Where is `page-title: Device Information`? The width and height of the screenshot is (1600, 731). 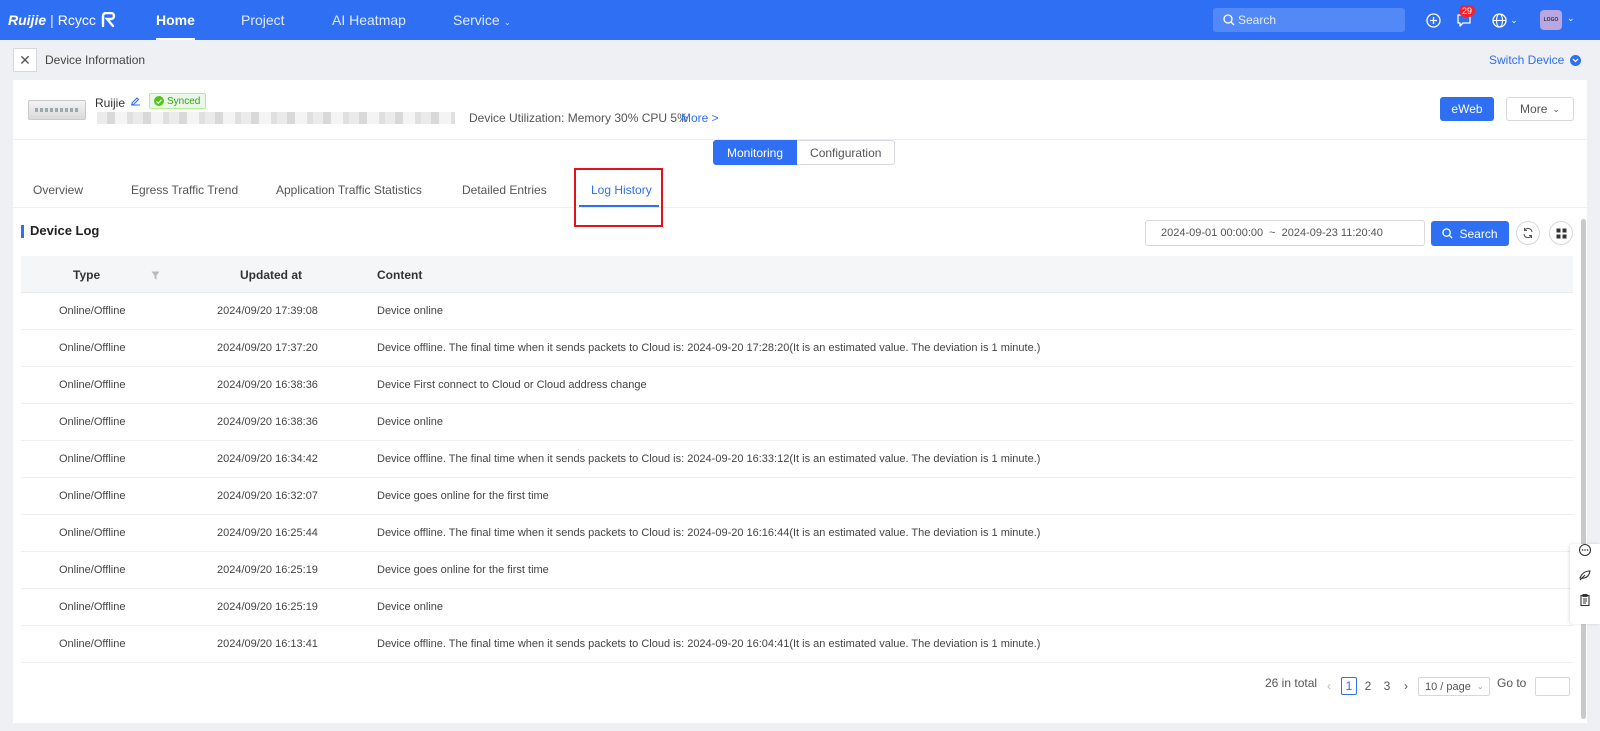
page-title: Device Information is located at coordinates (95, 60).